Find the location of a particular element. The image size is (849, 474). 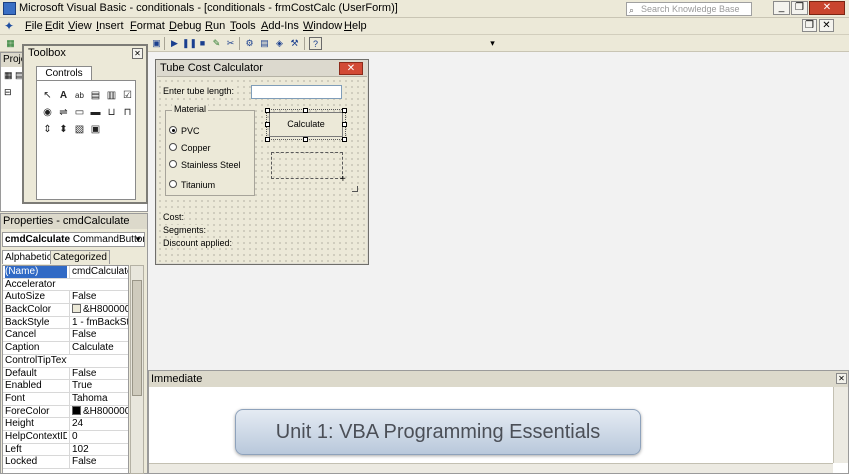

search-input: ⌕ Search Knowledge Base is located at coordinates (689, 9).